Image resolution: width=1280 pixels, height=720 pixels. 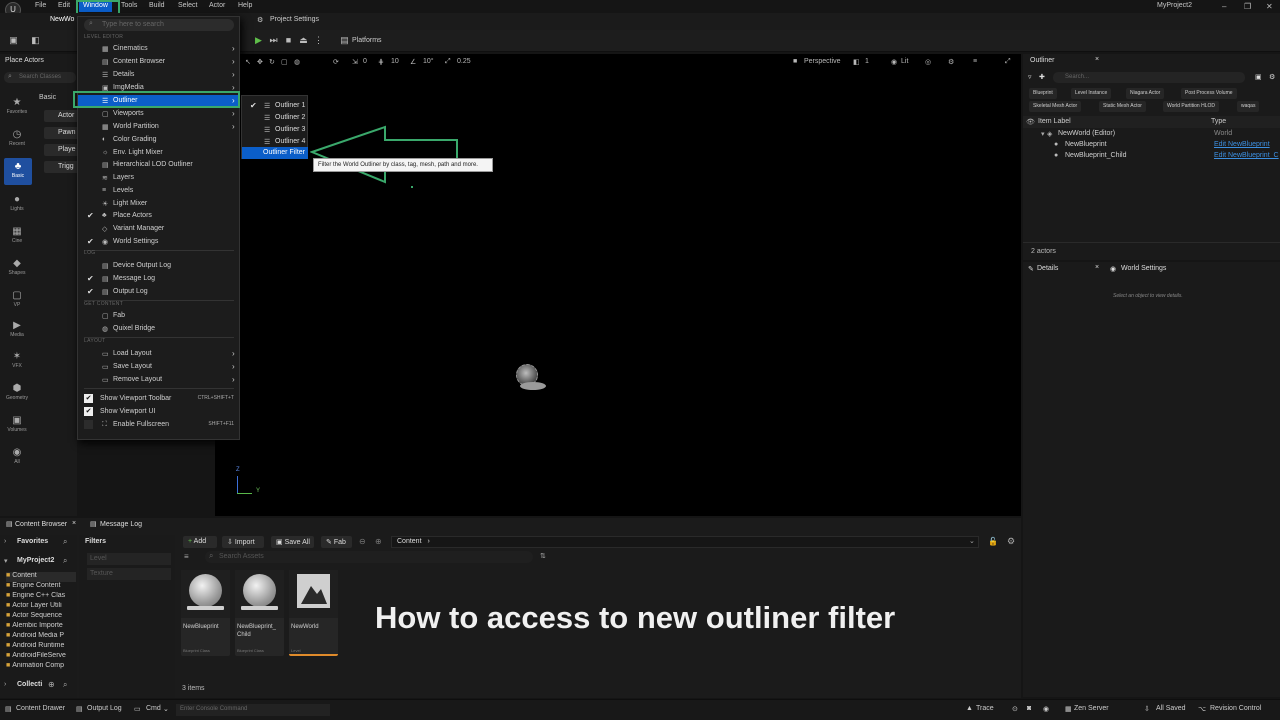 What do you see at coordinates (32, 541) in the screenshot?
I see `favorites-header: Favorites` at bounding box center [32, 541].